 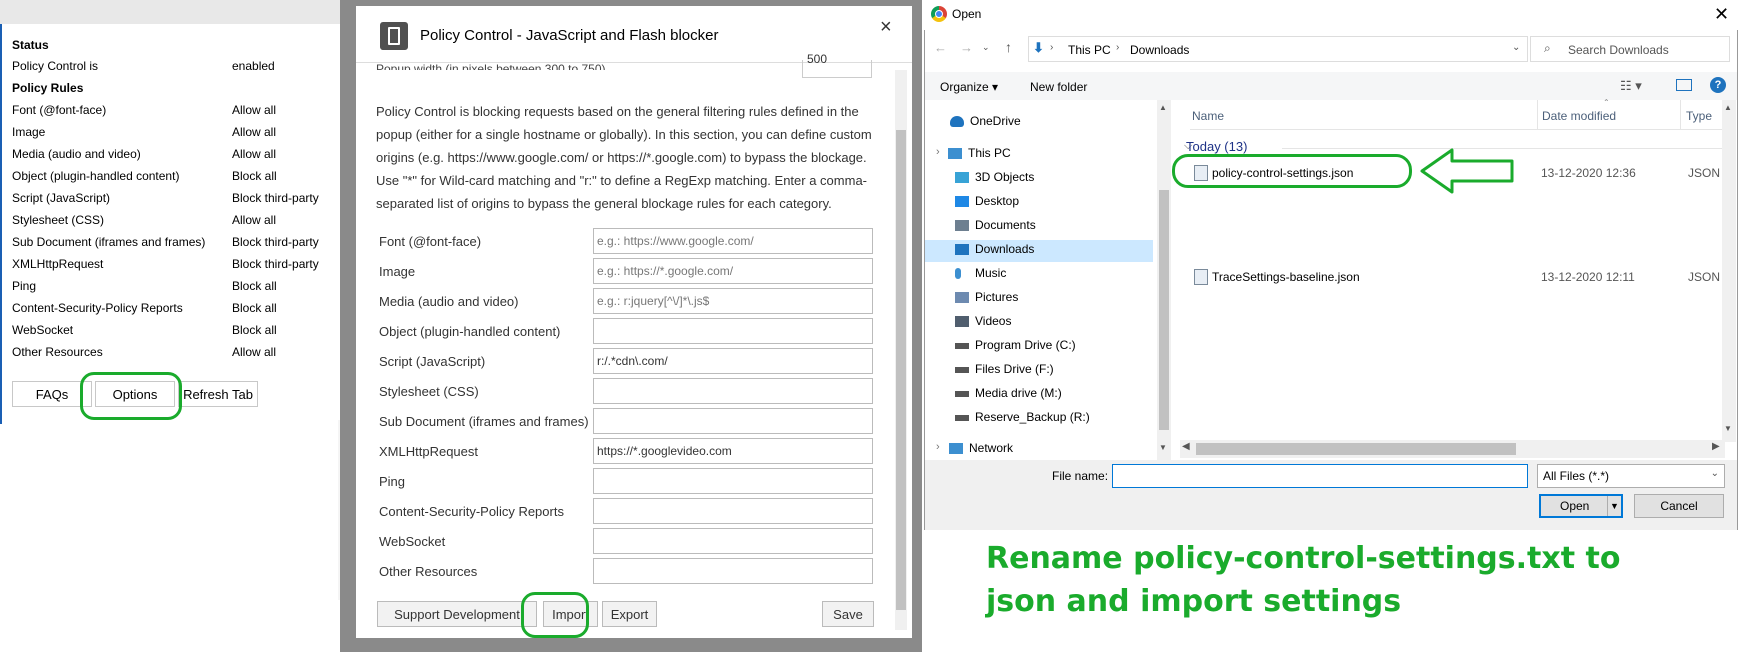 What do you see at coordinates (97, 308) in the screenshot?
I see `rule-label: Content-Security-Policy Reports` at bounding box center [97, 308].